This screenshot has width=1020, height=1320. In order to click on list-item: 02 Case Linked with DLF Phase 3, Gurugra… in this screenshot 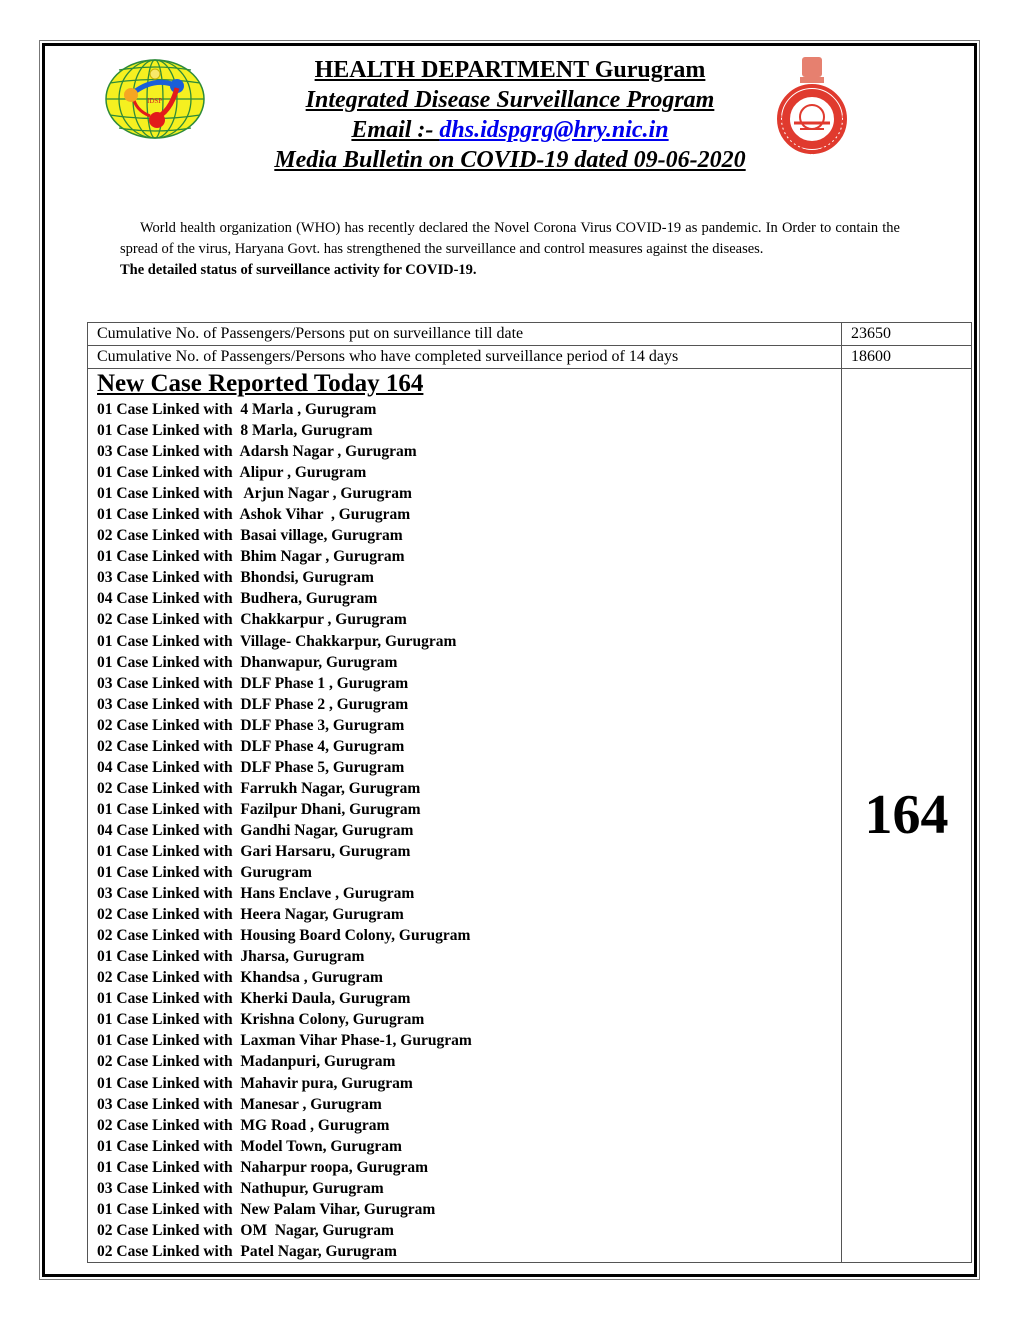, I will do `click(251, 725)`.